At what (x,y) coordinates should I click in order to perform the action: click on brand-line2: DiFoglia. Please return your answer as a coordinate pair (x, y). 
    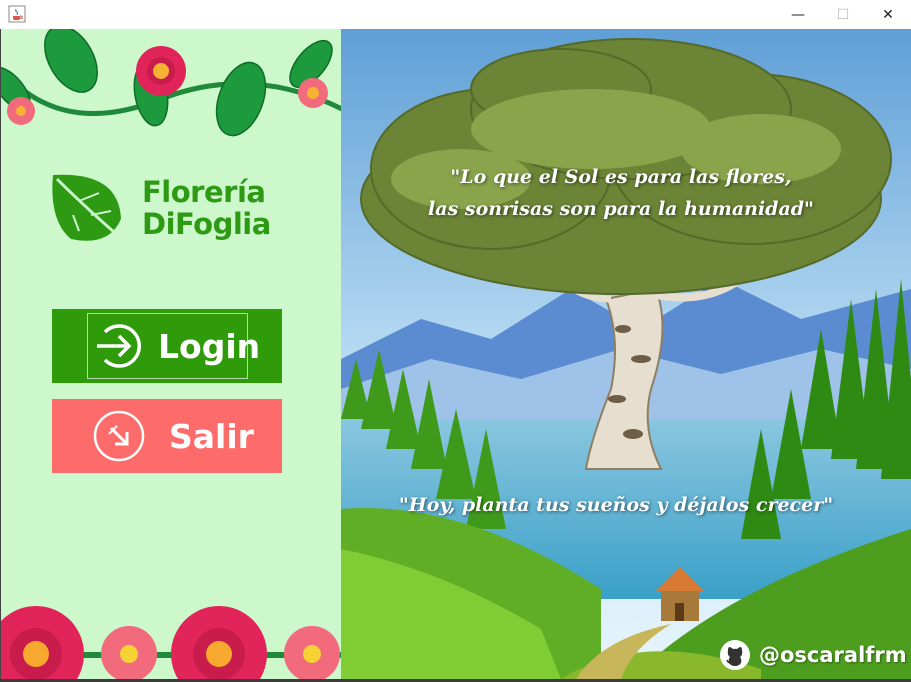
    Looking at the image, I should click on (206, 224).